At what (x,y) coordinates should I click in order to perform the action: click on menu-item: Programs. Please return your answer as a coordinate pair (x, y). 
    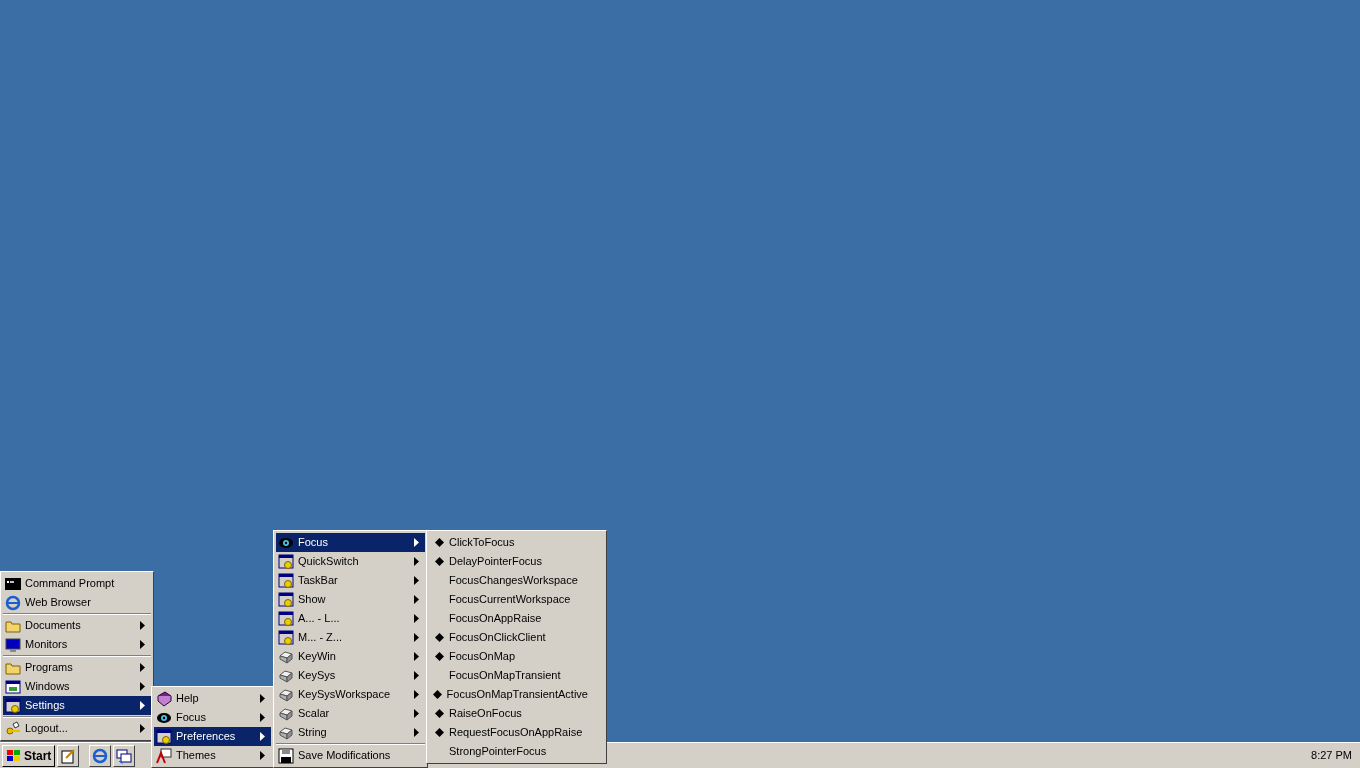
    Looking at the image, I should click on (77, 667).